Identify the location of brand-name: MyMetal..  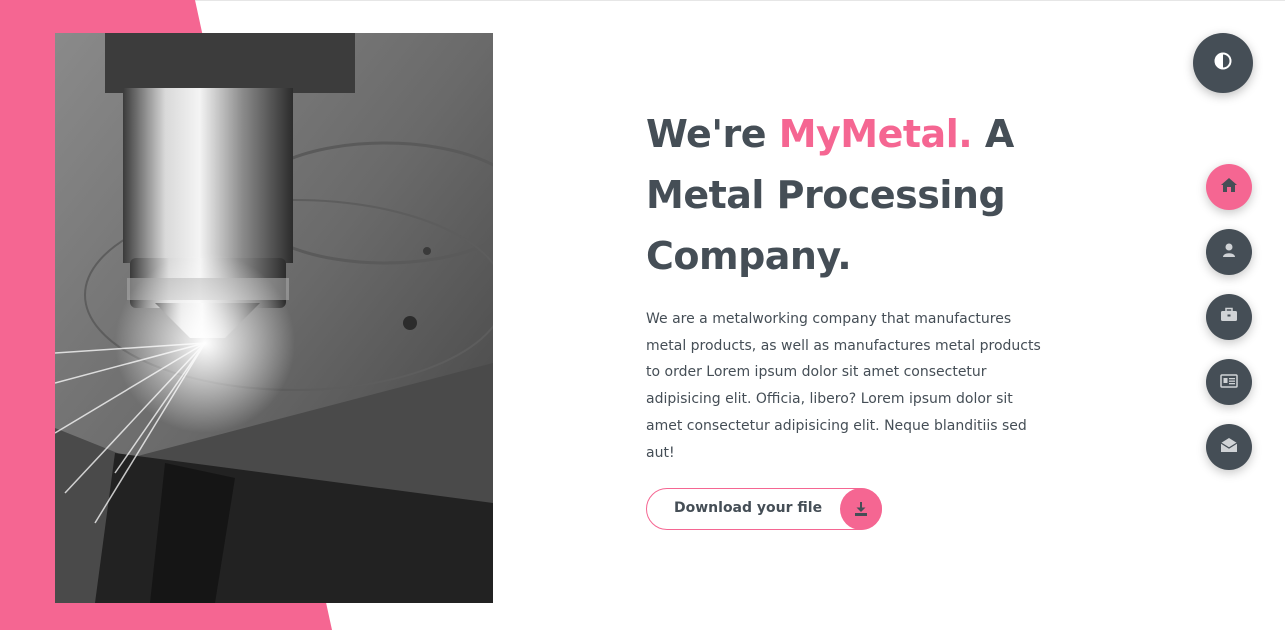
(875, 134).